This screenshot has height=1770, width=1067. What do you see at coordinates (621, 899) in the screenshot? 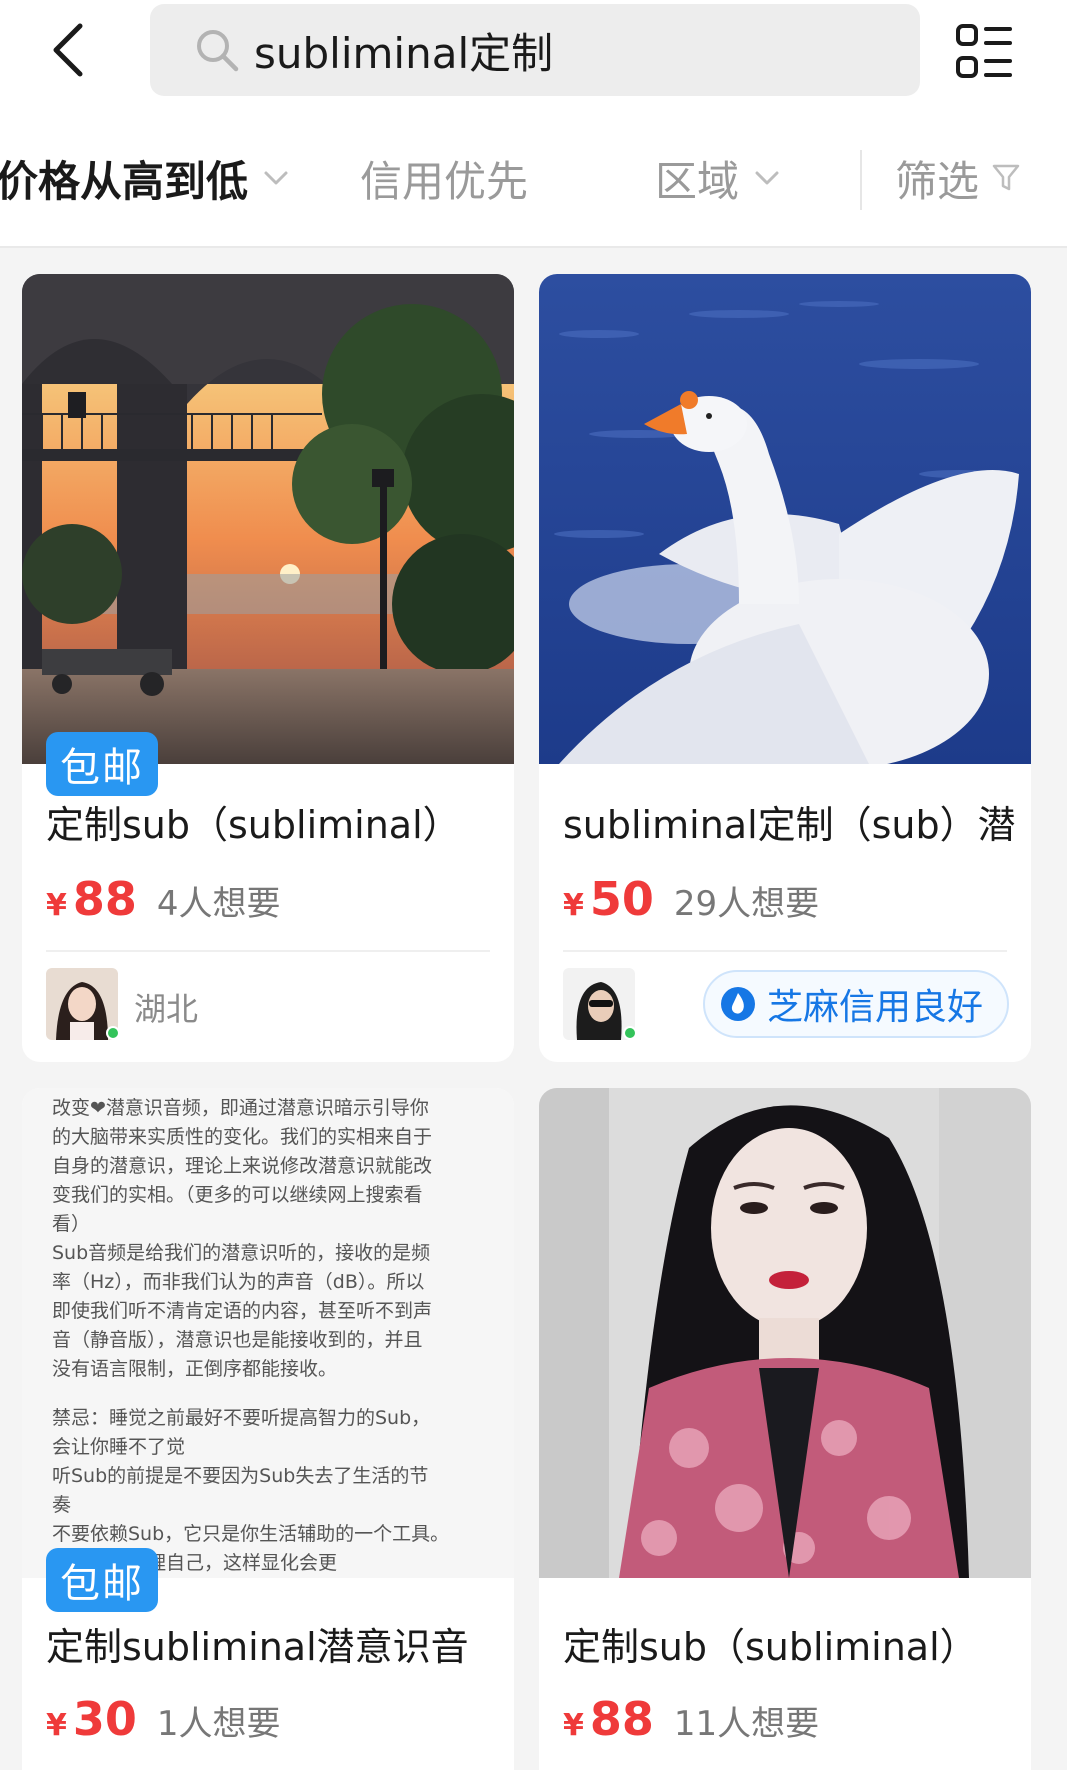
I see `product-price: 50` at bounding box center [621, 899].